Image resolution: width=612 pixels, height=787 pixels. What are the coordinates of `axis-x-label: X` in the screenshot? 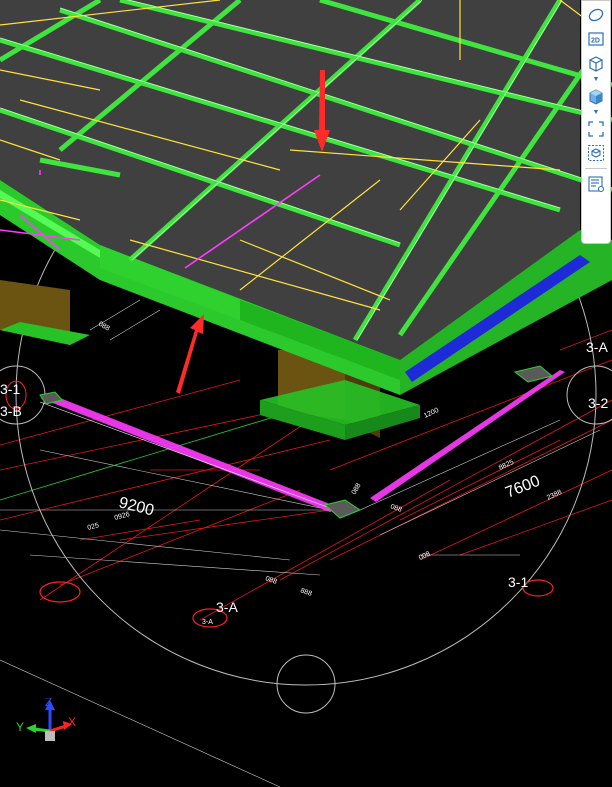 It's located at (72, 722).